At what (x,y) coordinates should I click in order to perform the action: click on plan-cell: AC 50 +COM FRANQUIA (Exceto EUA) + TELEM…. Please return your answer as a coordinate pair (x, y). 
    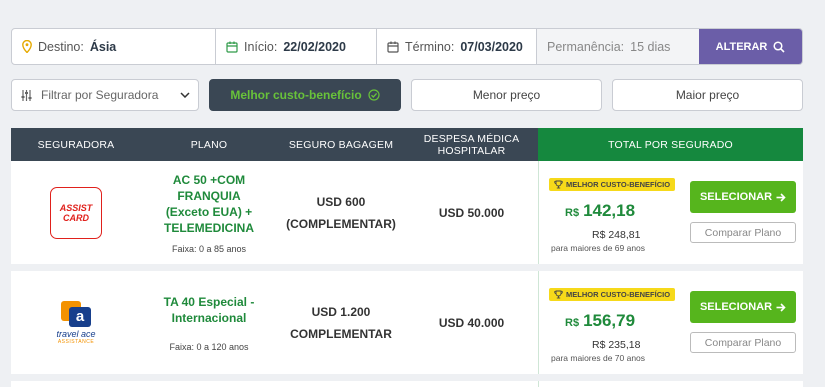
    Looking at the image, I should click on (209, 212).